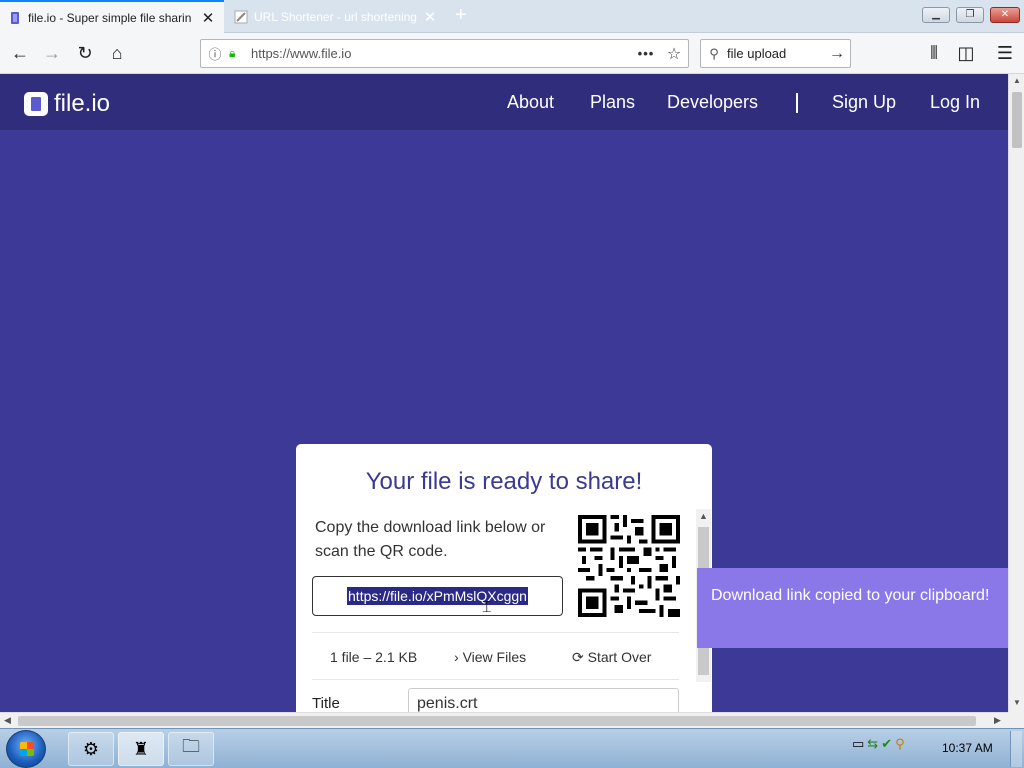 The image size is (1024, 768). I want to click on window-controls: ▁ ❐ ✕, so click(971, 15).